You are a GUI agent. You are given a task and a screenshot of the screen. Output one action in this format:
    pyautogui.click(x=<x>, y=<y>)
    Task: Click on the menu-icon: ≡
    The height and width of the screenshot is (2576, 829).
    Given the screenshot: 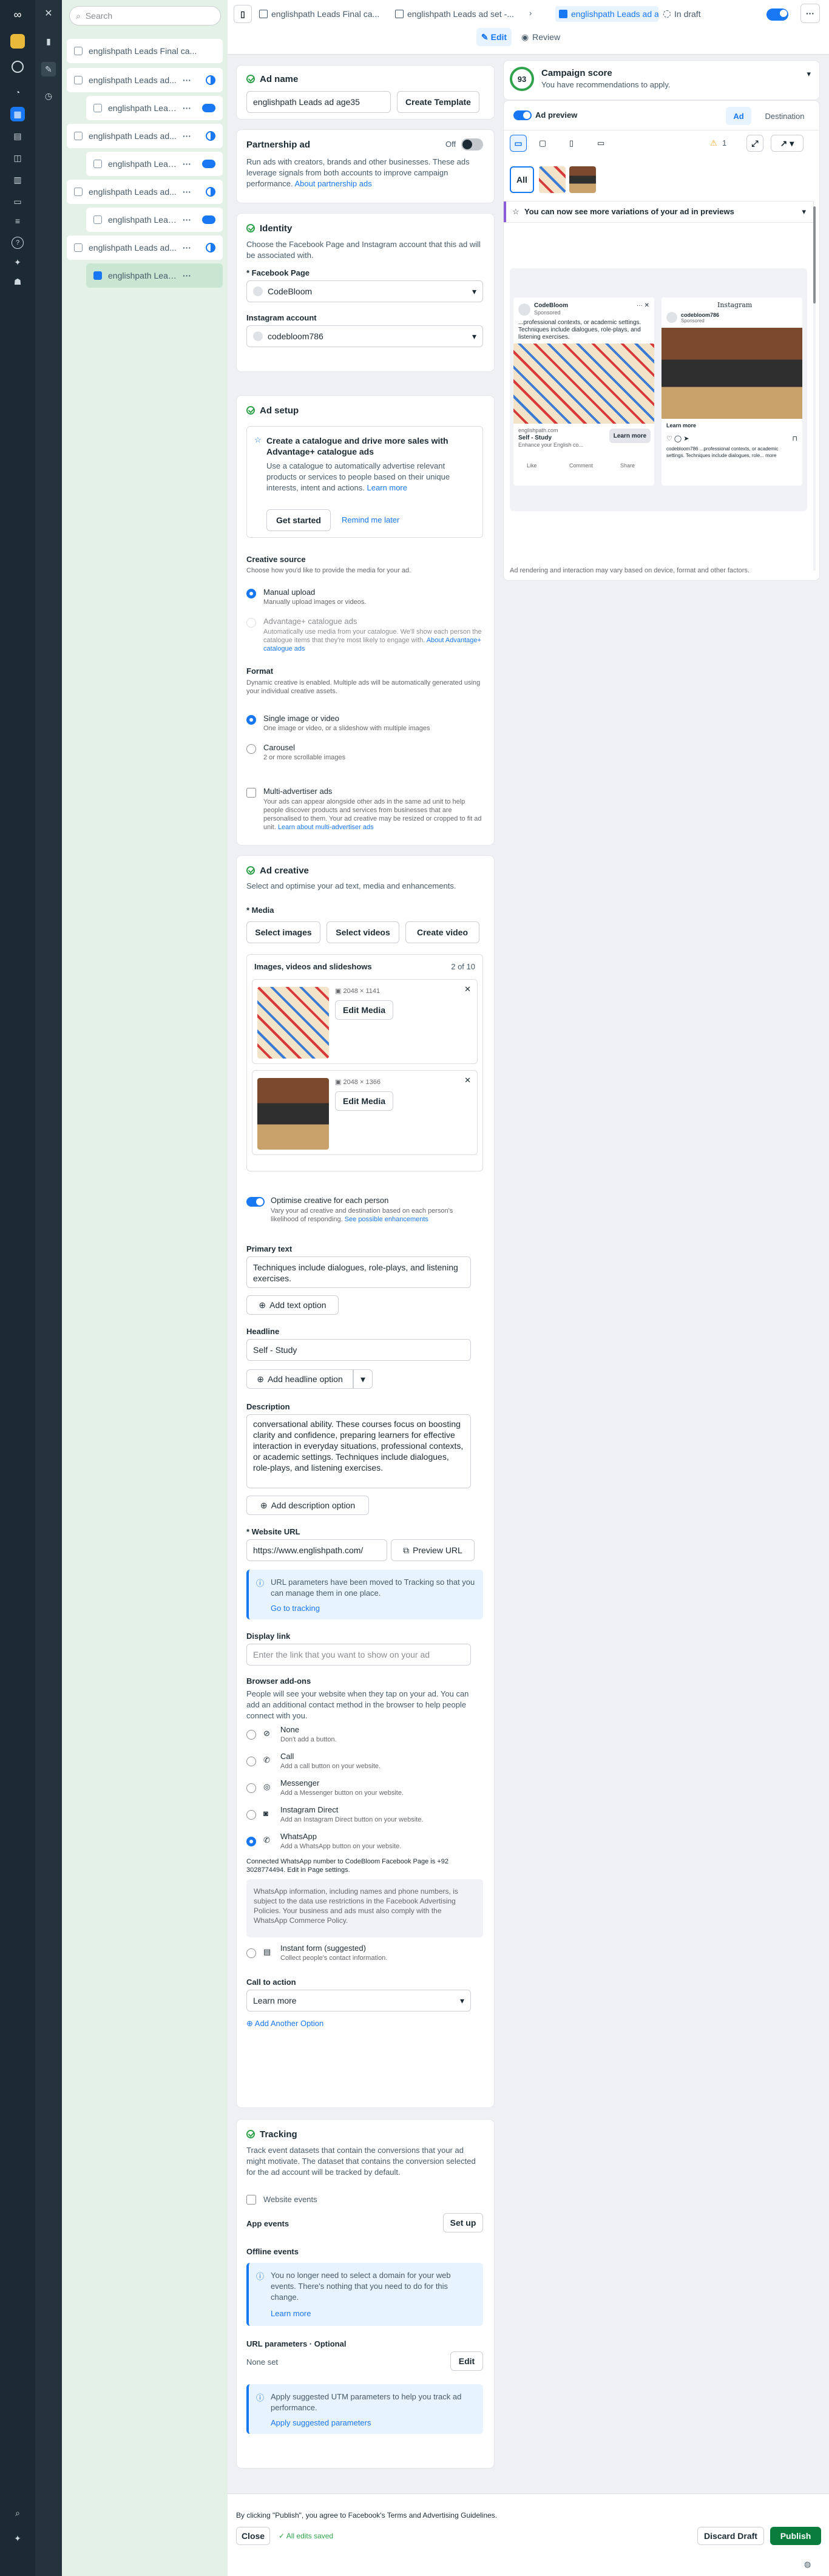 What is the action you would take?
    pyautogui.click(x=17, y=221)
    